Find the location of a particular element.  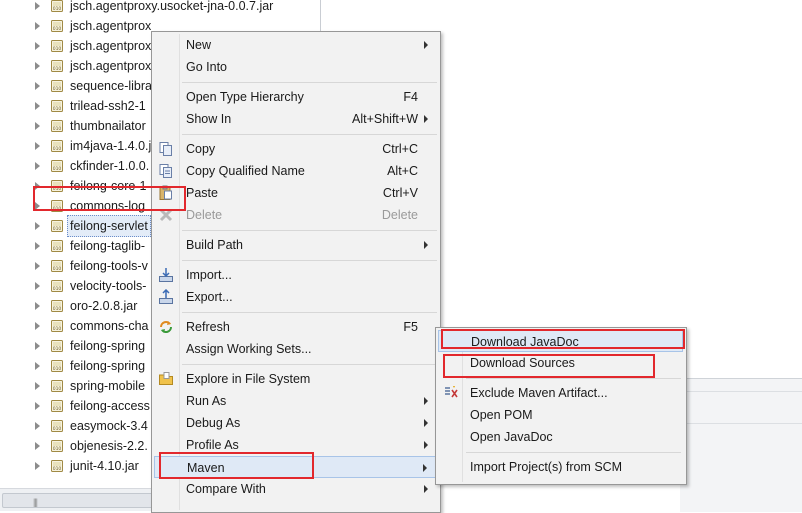

menu-item-delete: Delete Delete is located at coordinates (295, 215).